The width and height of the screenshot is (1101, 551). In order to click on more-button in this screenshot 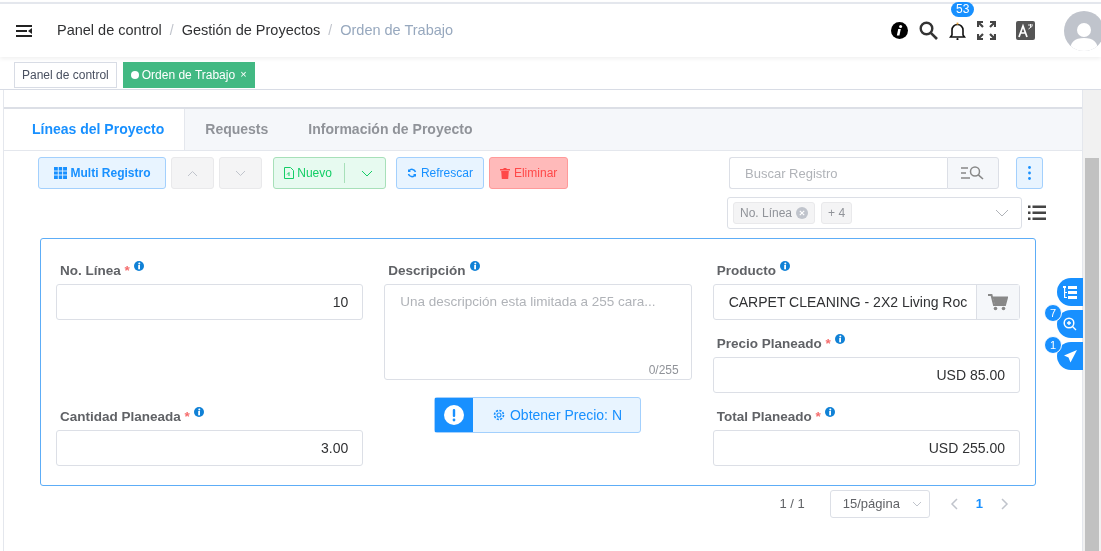, I will do `click(1029, 173)`.